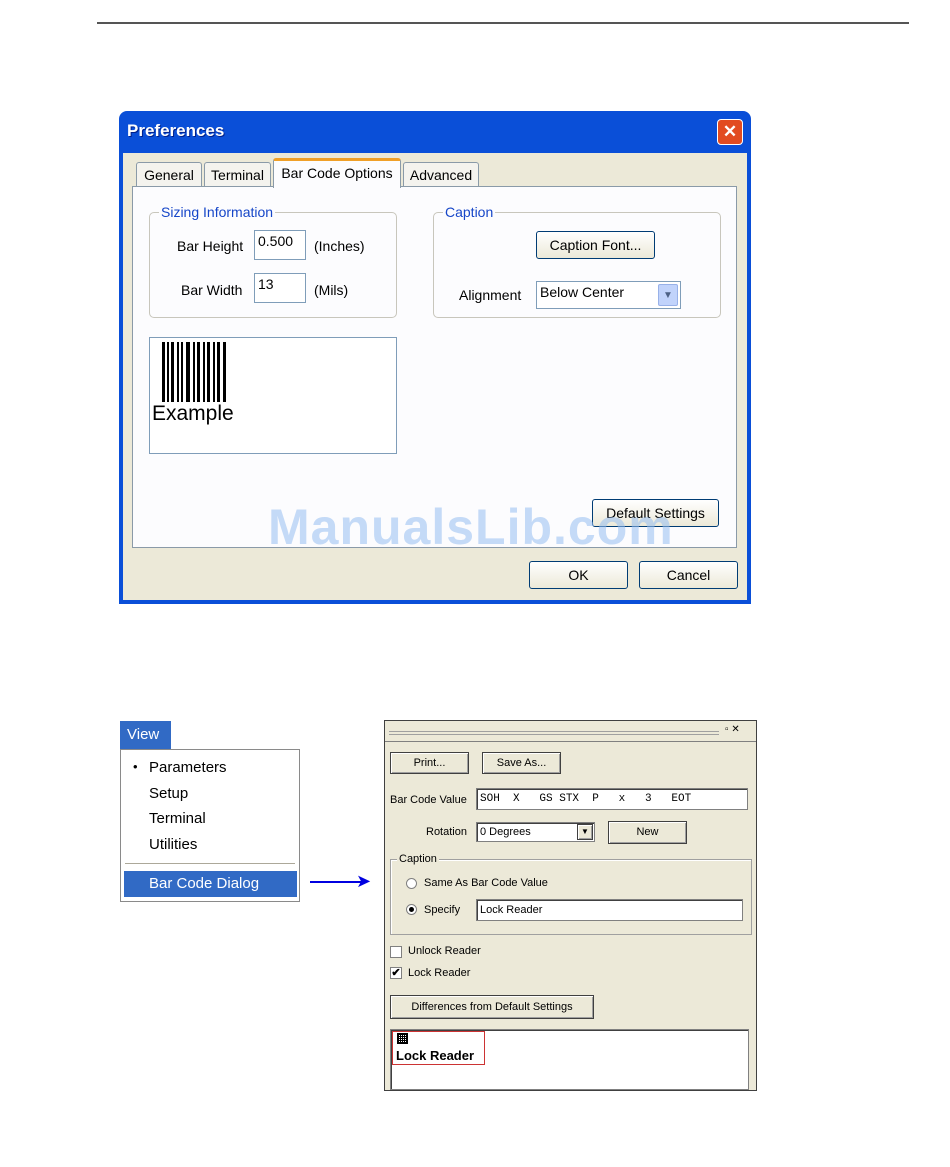 The height and width of the screenshot is (1167, 950). What do you see at coordinates (364, 881) in the screenshot?
I see `arrow-right-icon: ➤` at bounding box center [364, 881].